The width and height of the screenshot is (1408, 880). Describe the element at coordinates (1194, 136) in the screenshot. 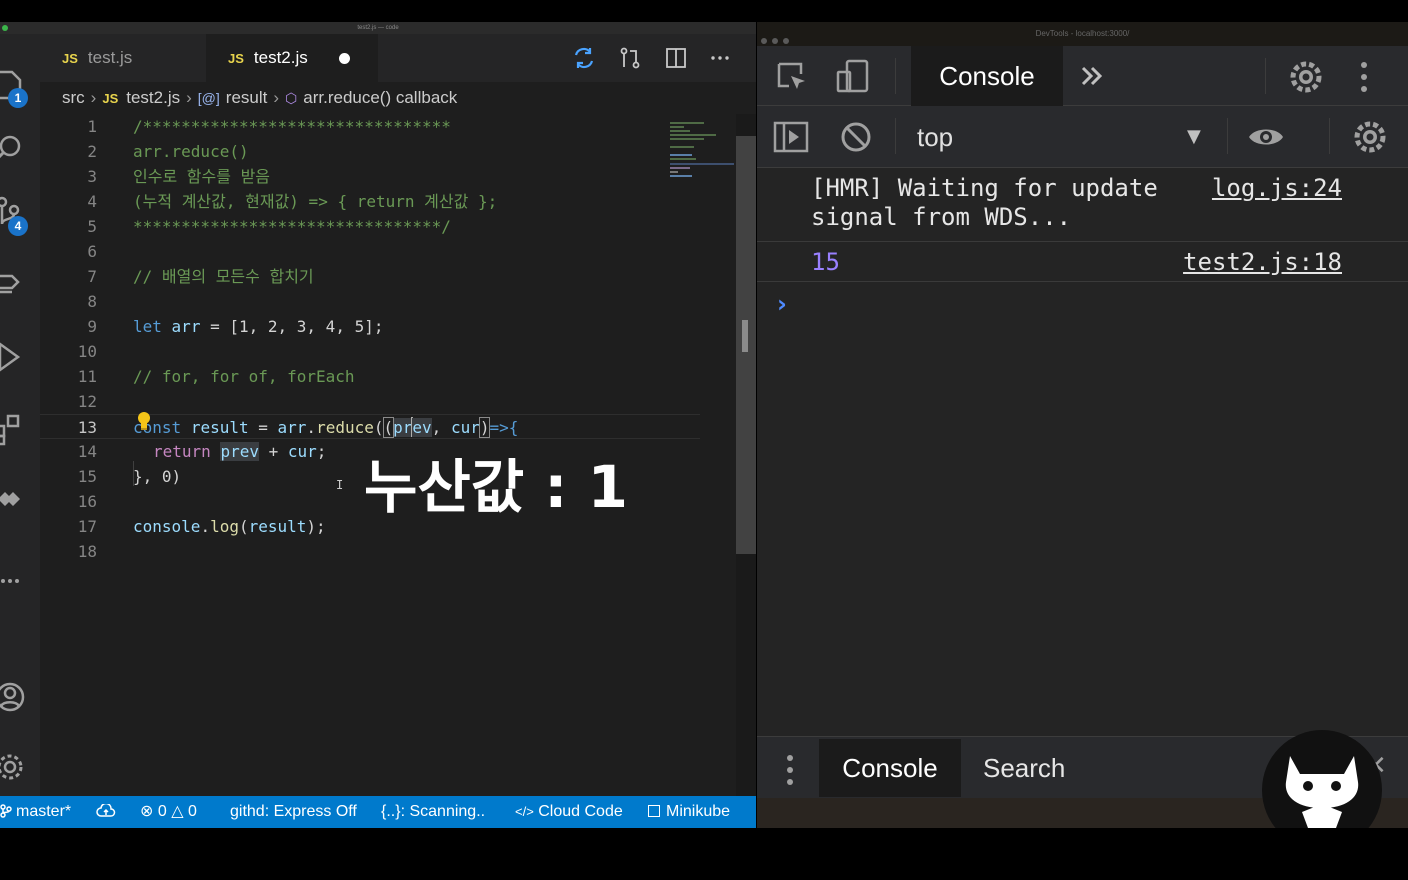

I see `dropdown-arrow-icon: ▼` at that location.